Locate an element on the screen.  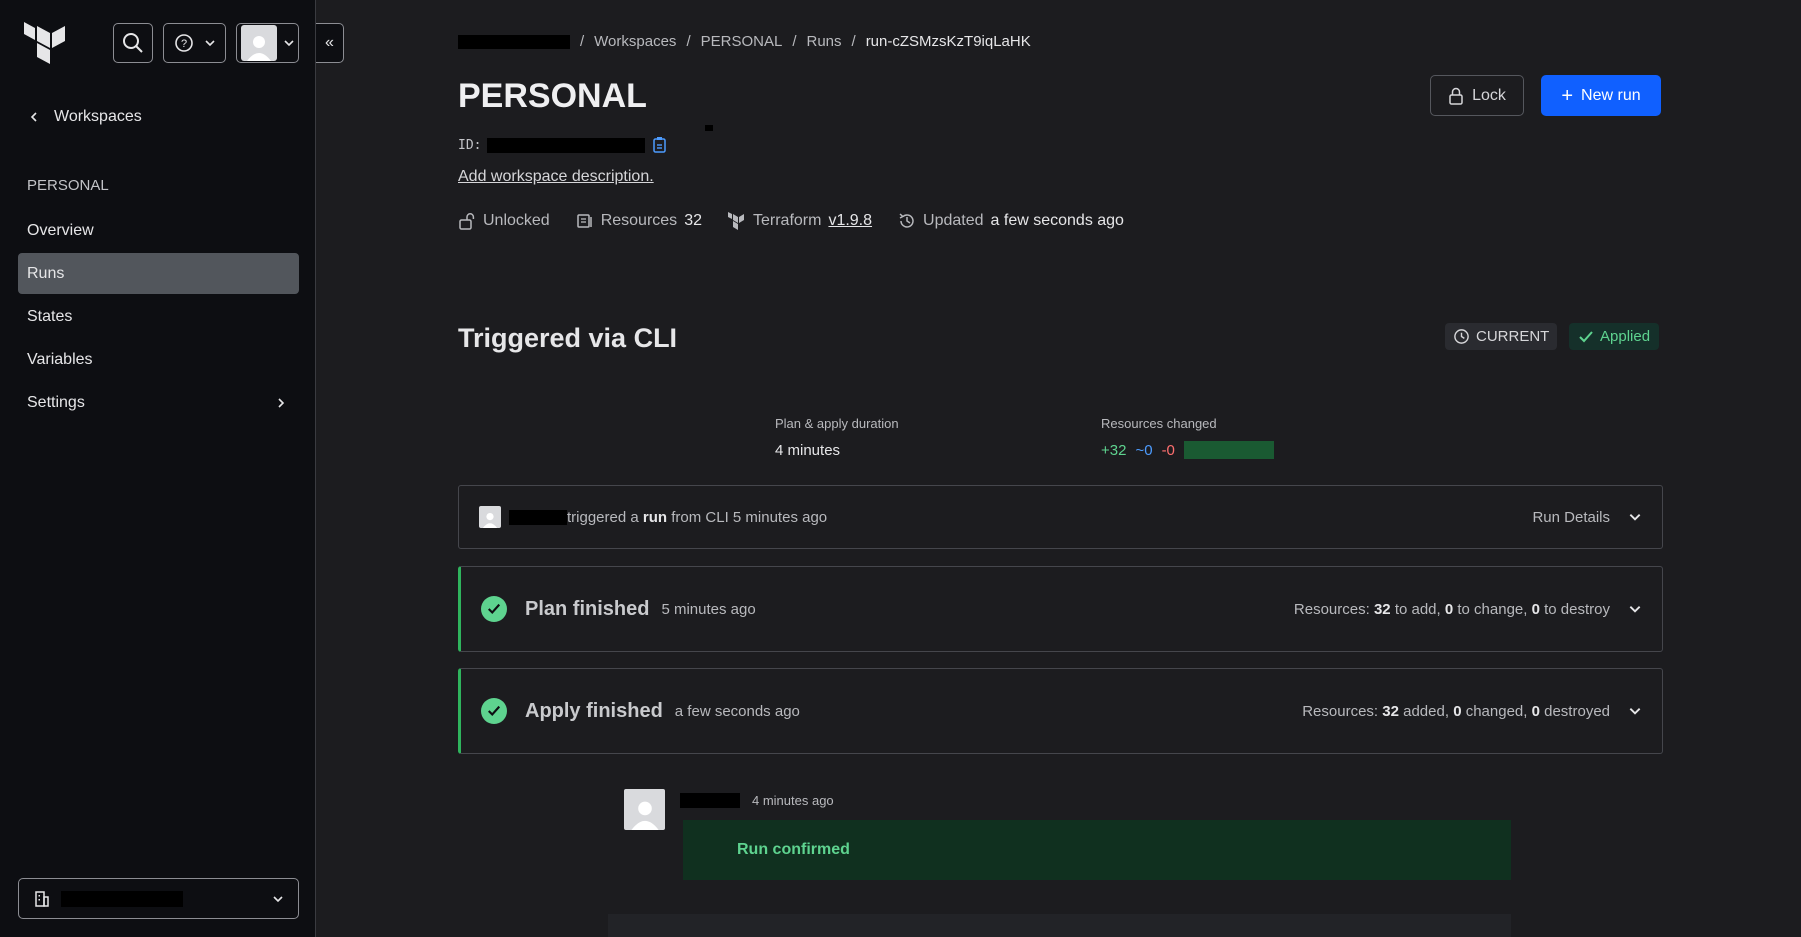
unlock-icon is located at coordinates (467, 221).